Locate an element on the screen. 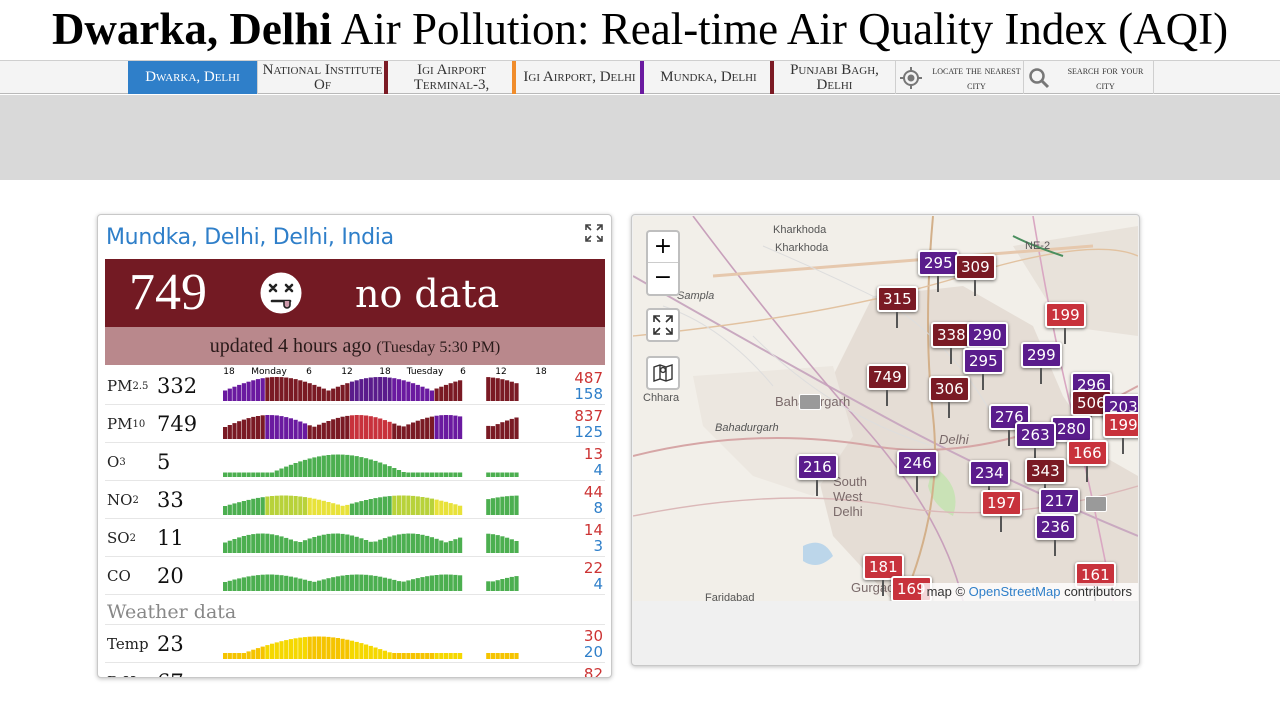 The image size is (1280, 722). search-icon is located at coordinates (1039, 78).